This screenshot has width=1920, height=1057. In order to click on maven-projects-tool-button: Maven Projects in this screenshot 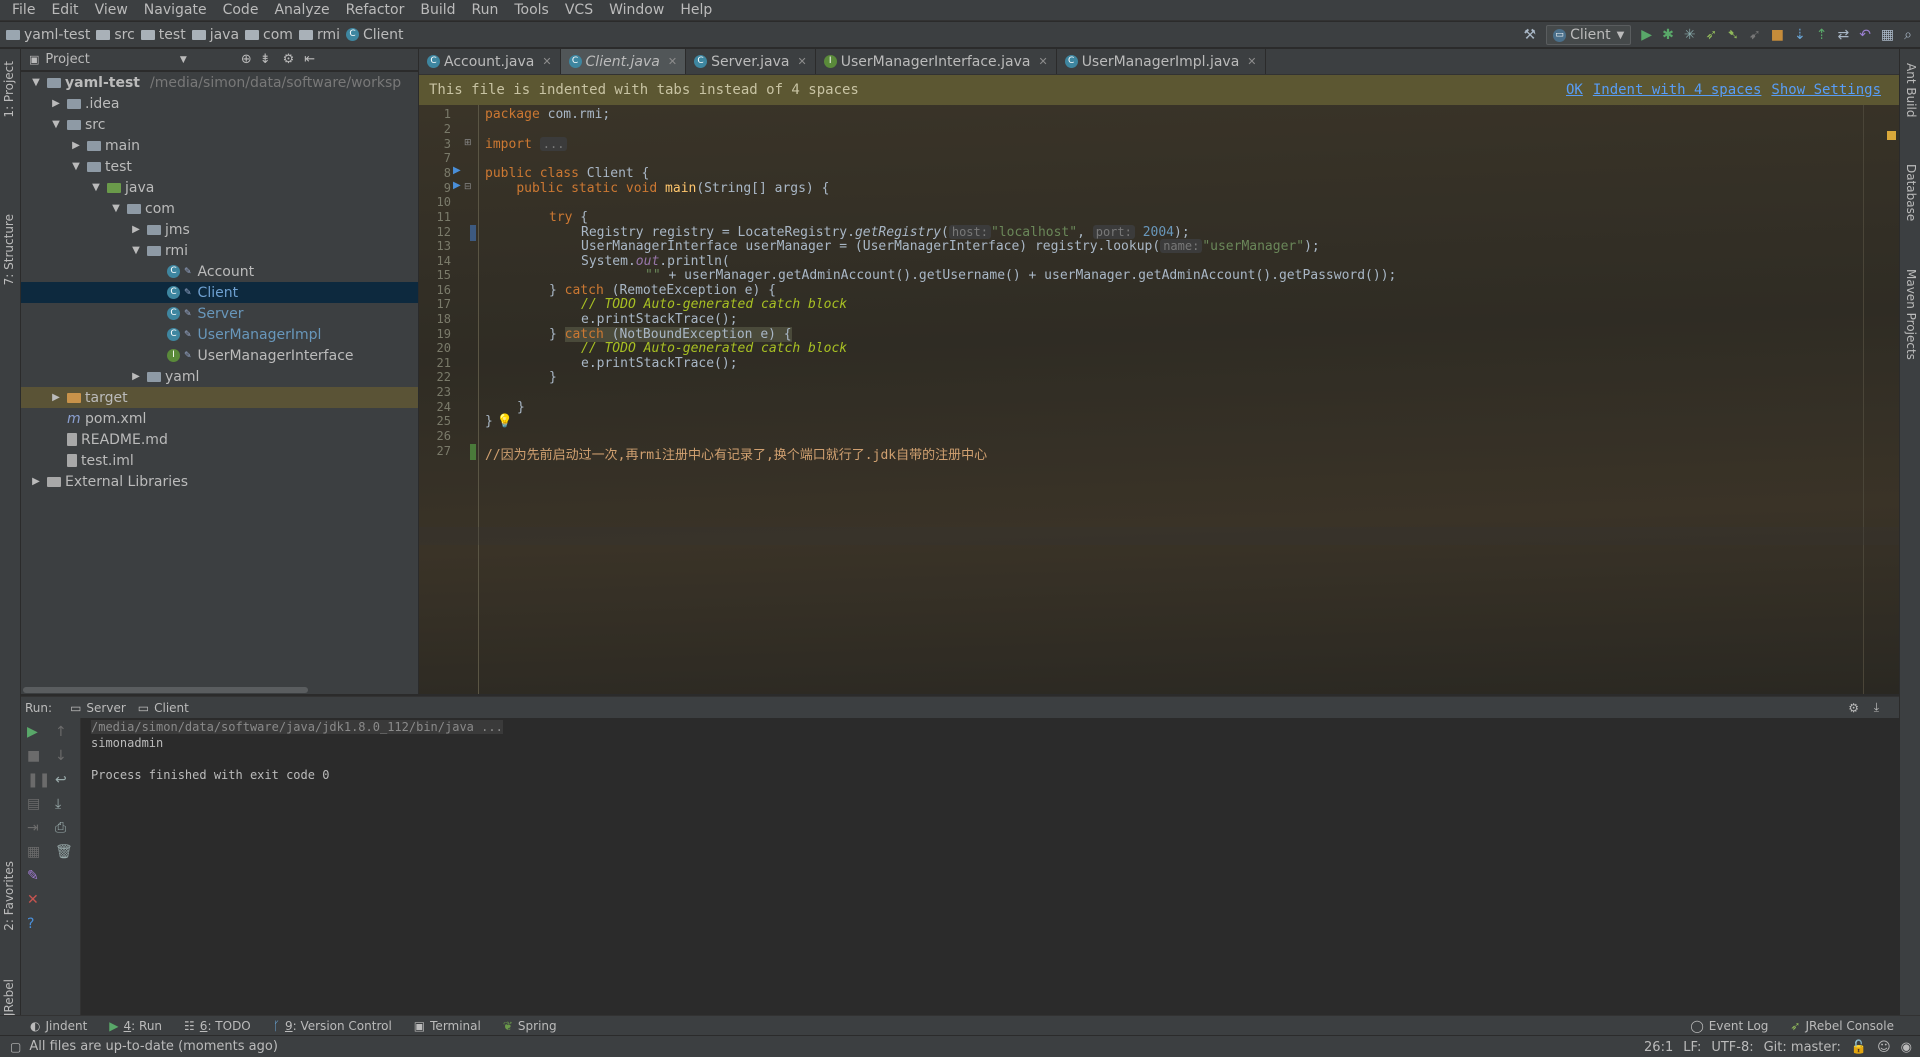, I will do `click(1911, 314)`.